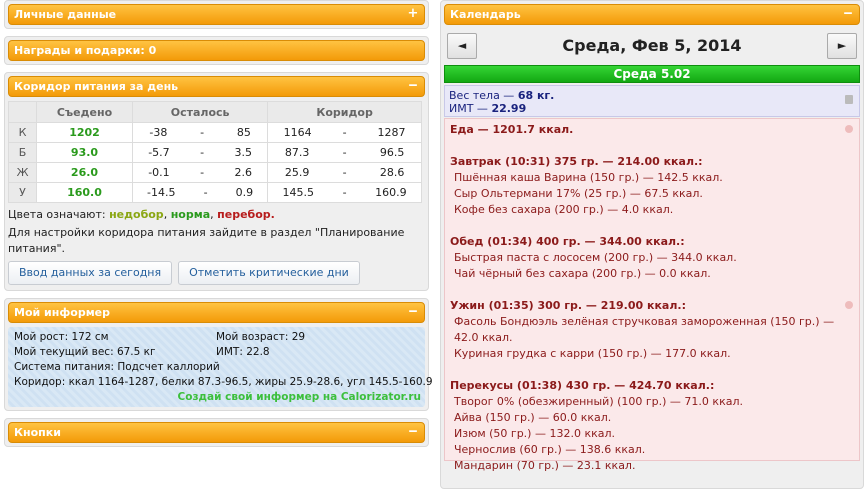 This screenshot has height=493, width=868. What do you see at coordinates (344, 112) in the screenshot?
I see `header-corridor: Коридор` at bounding box center [344, 112].